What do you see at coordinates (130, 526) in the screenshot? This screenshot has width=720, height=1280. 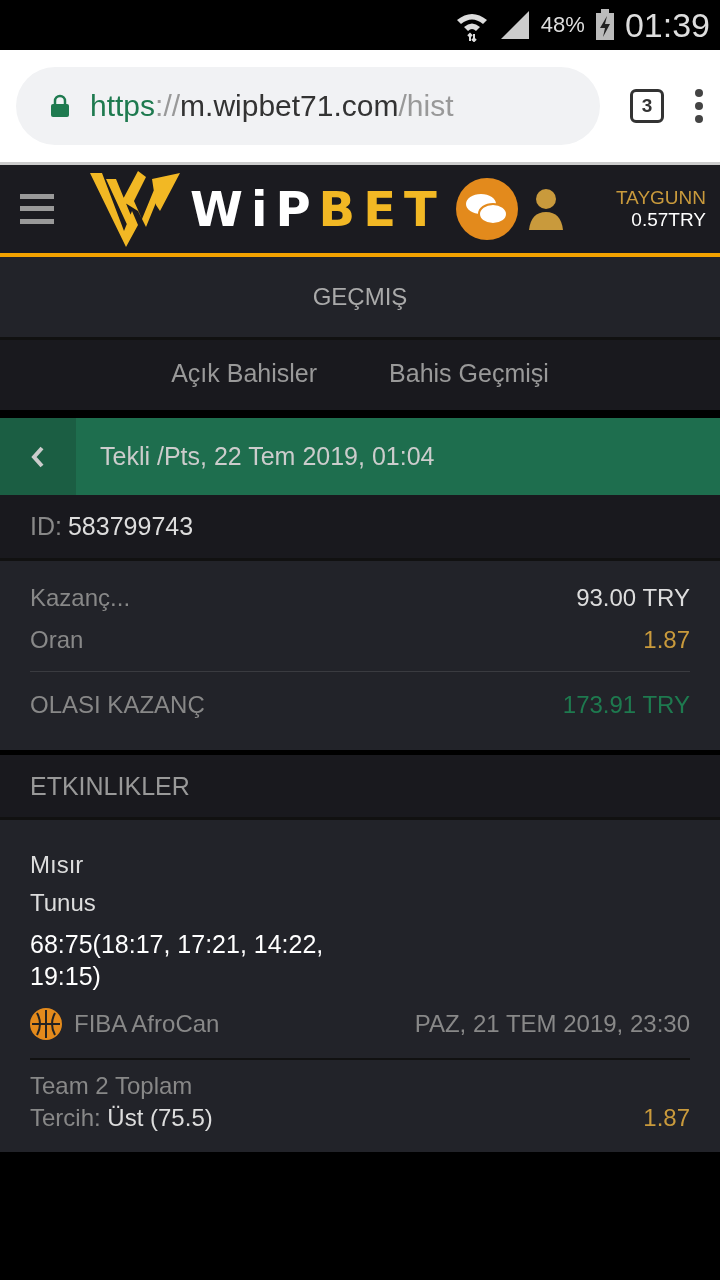 I see `bet-id: 583799743` at bounding box center [130, 526].